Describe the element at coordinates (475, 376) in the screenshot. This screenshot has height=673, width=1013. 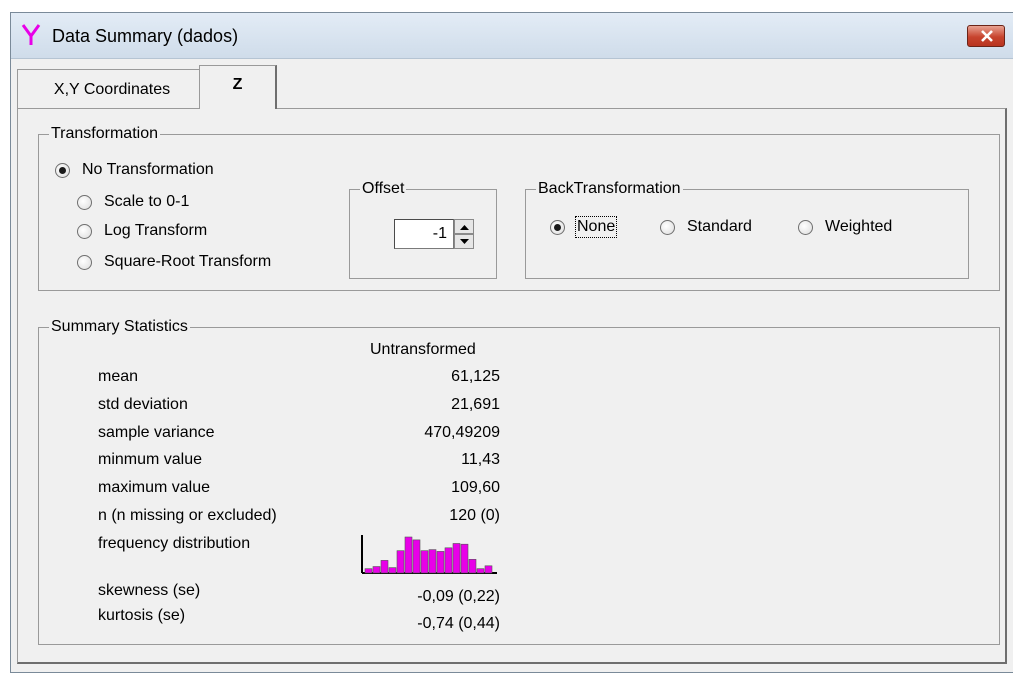
I see `stat-value-mean: 61,125` at that location.